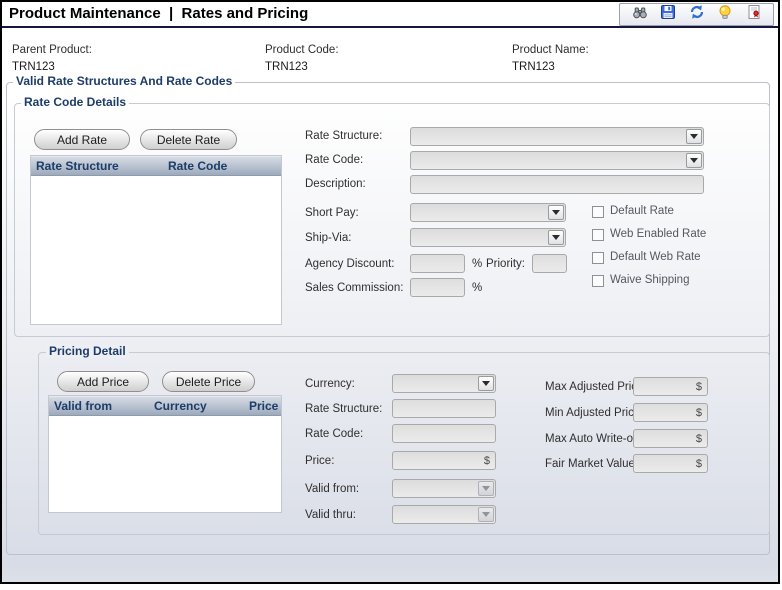  Describe the element at coordinates (52, 50) in the screenshot. I see `parent-product-label: Parent Product:` at that location.